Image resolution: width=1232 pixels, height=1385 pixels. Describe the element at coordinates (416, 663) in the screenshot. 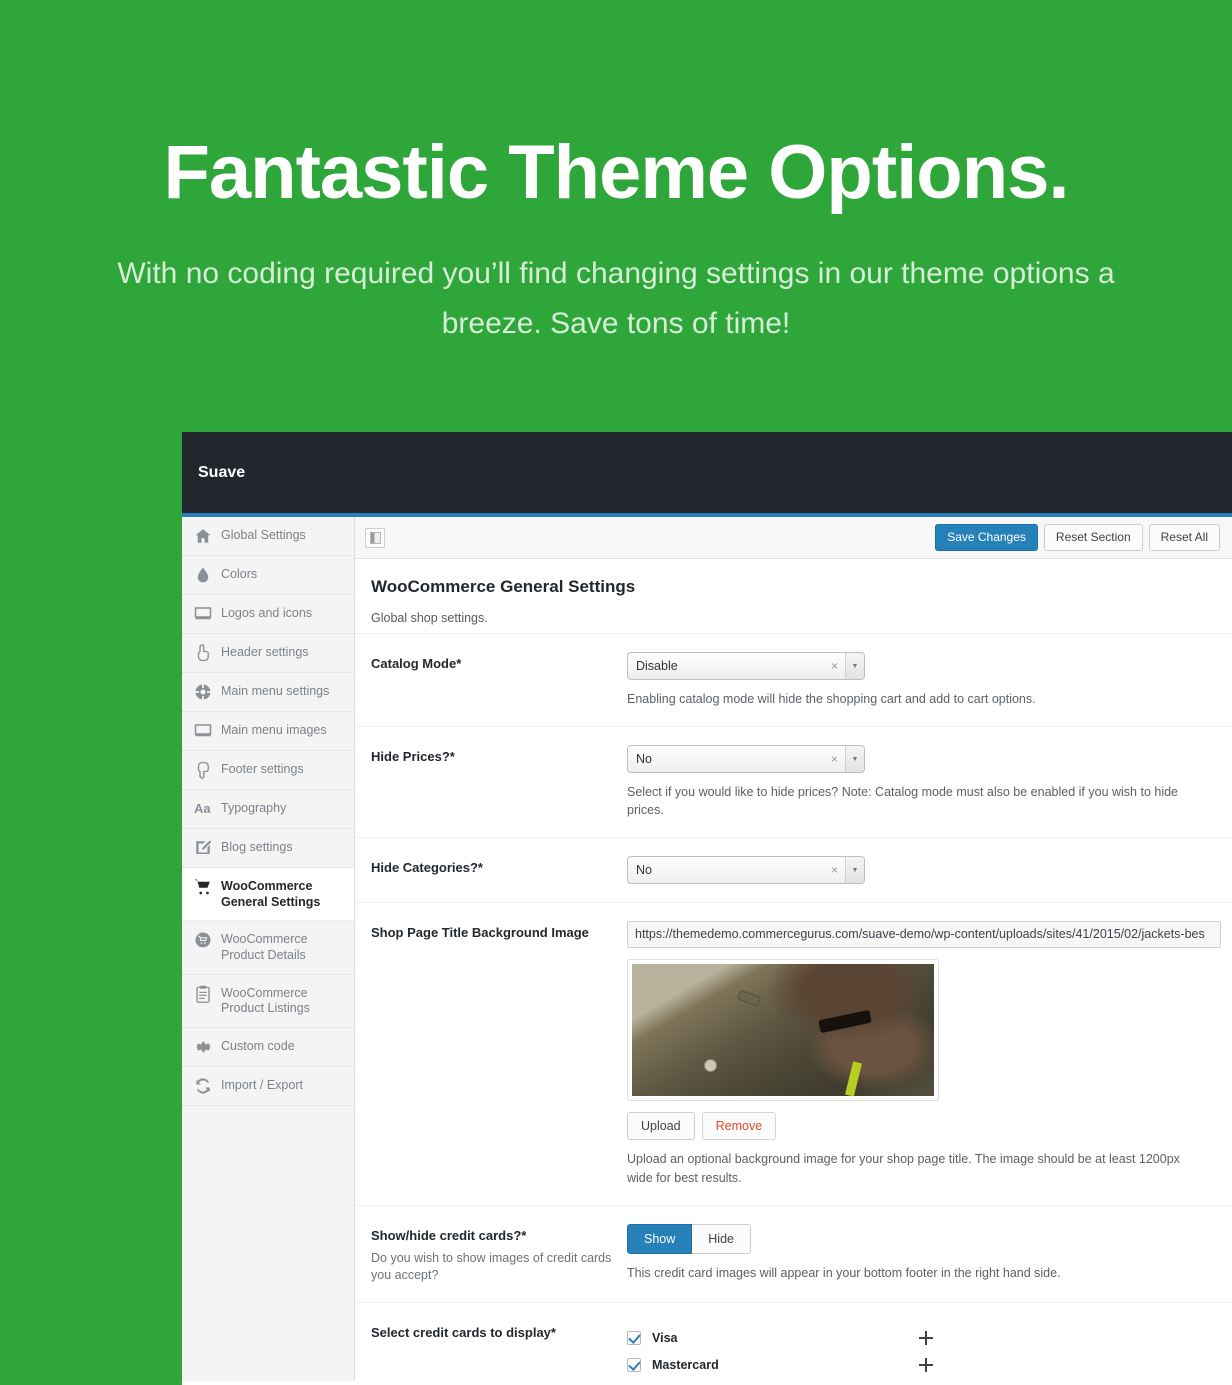

I see `field-label: Catalog Mode*` at that location.